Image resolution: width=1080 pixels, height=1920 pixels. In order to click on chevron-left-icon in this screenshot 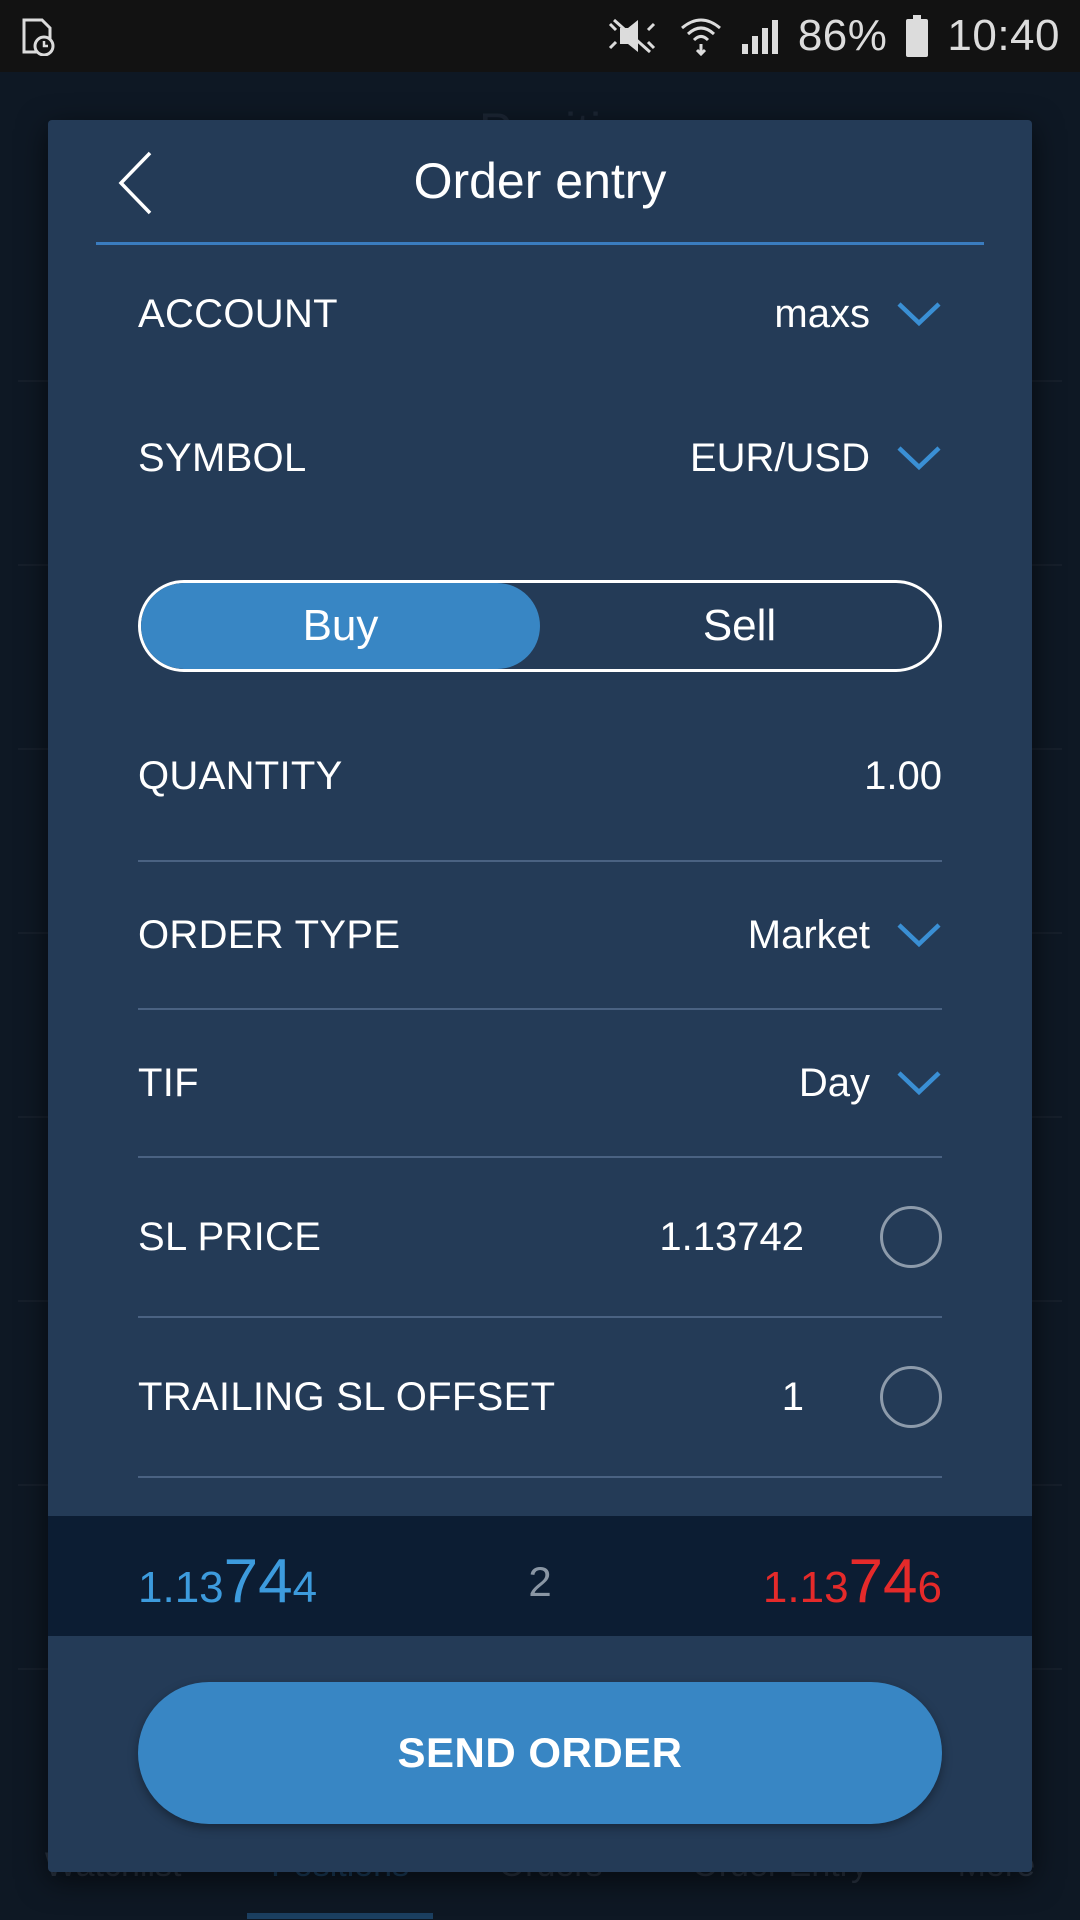, I will do `click(136, 185)`.